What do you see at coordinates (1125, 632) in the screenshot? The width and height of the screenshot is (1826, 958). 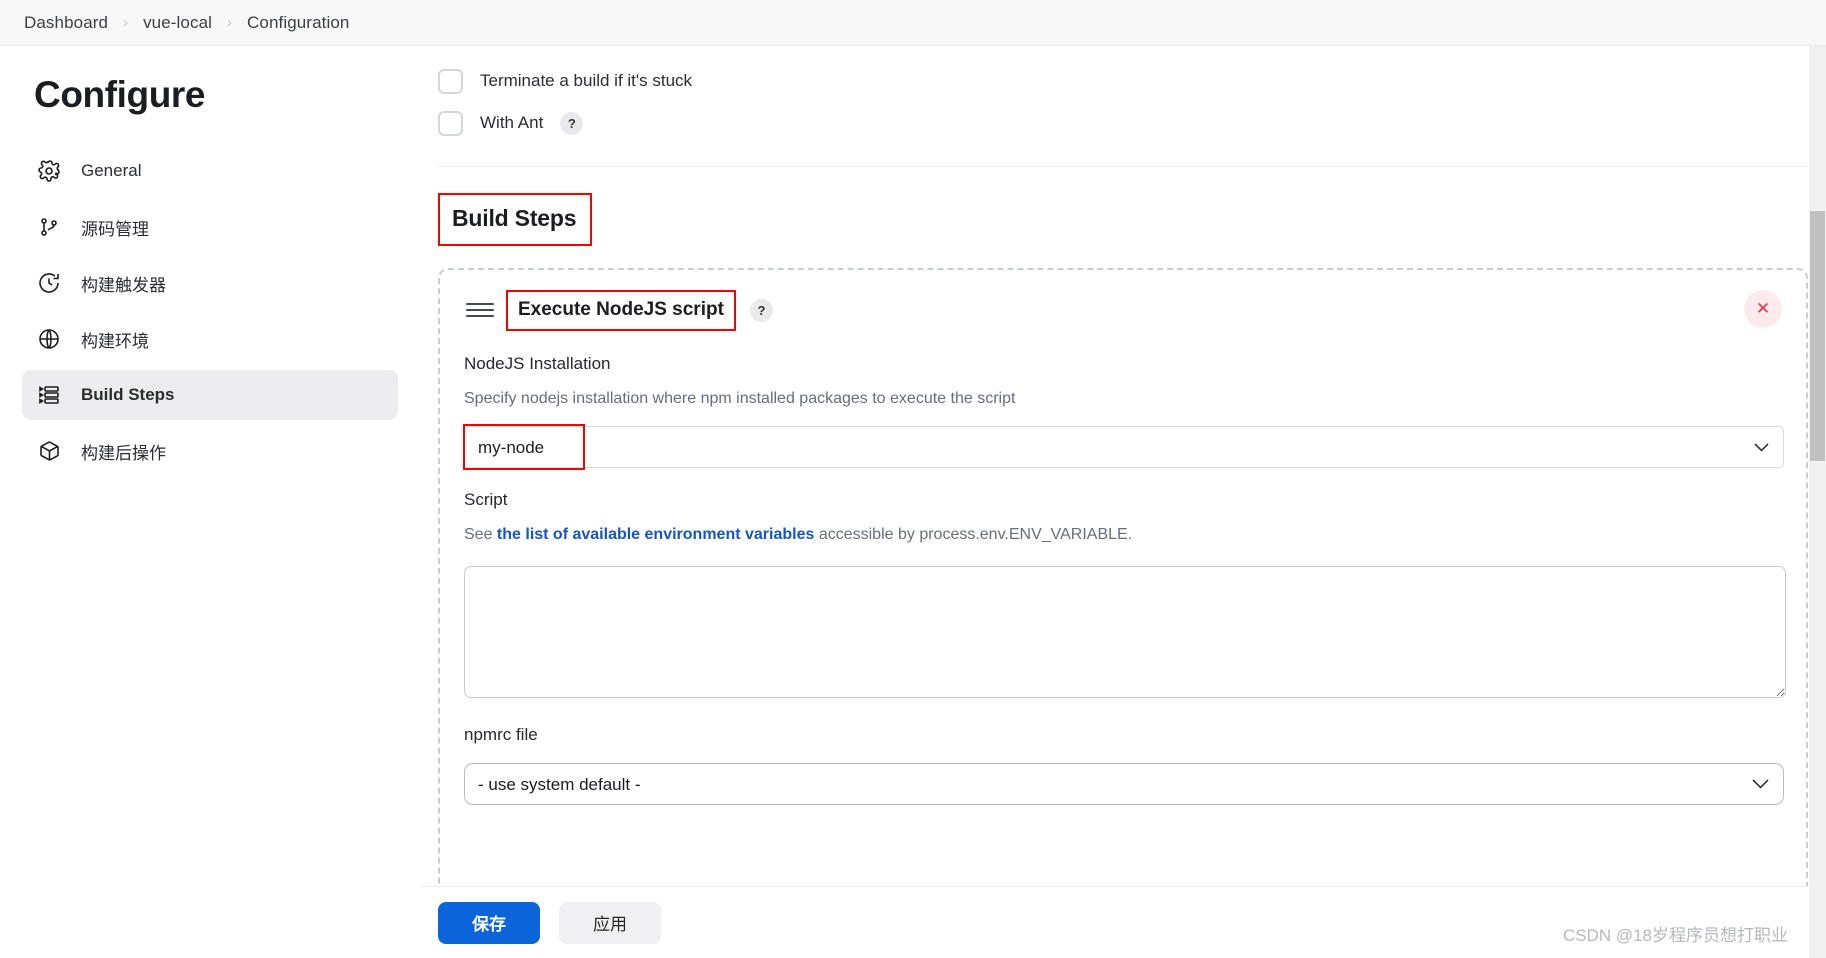 I see `script-textarea` at bounding box center [1125, 632].